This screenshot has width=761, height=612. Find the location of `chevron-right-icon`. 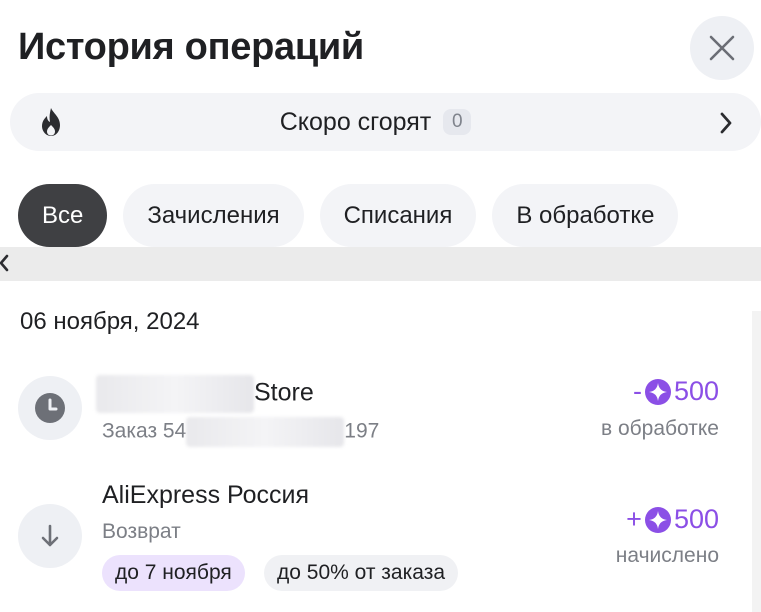

chevron-right-icon is located at coordinates (726, 123).